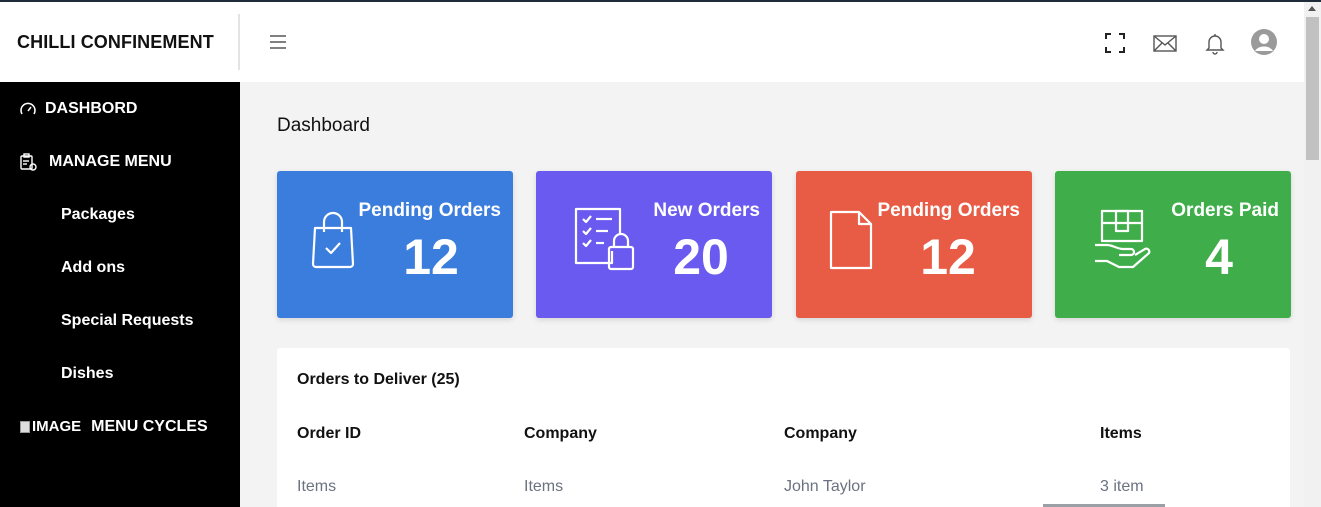 This screenshot has width=1321, height=507. What do you see at coordinates (825, 486) in the screenshot?
I see `table-cell: John Taylor` at bounding box center [825, 486].